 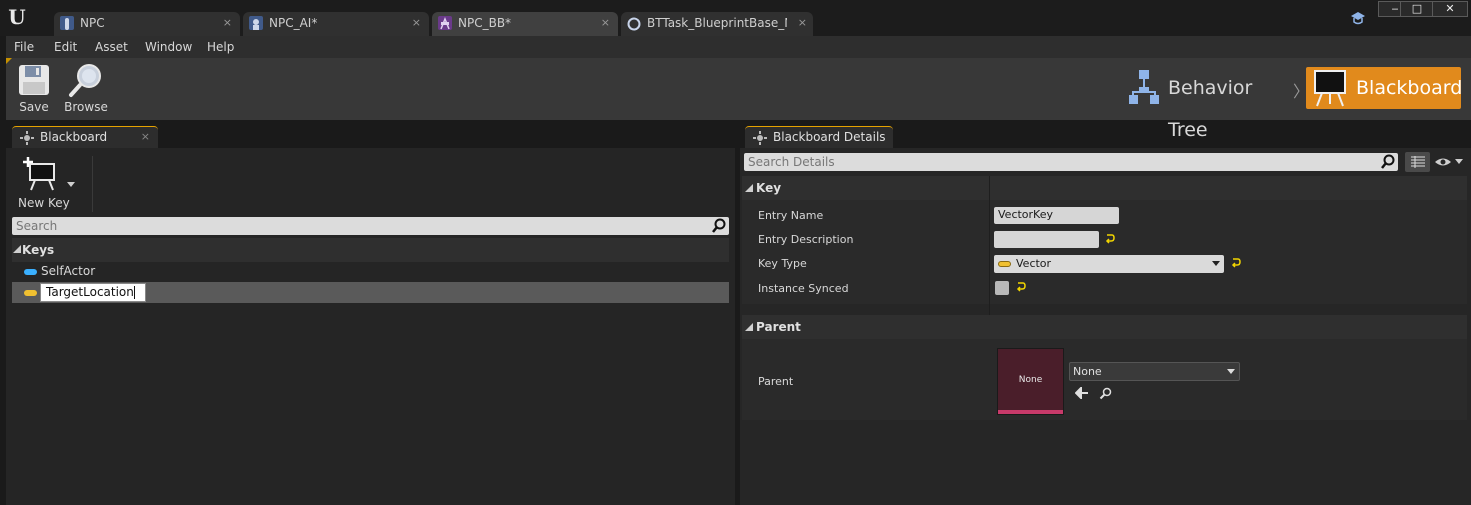 I want to click on parent-value: None, so click(x=1087, y=371).